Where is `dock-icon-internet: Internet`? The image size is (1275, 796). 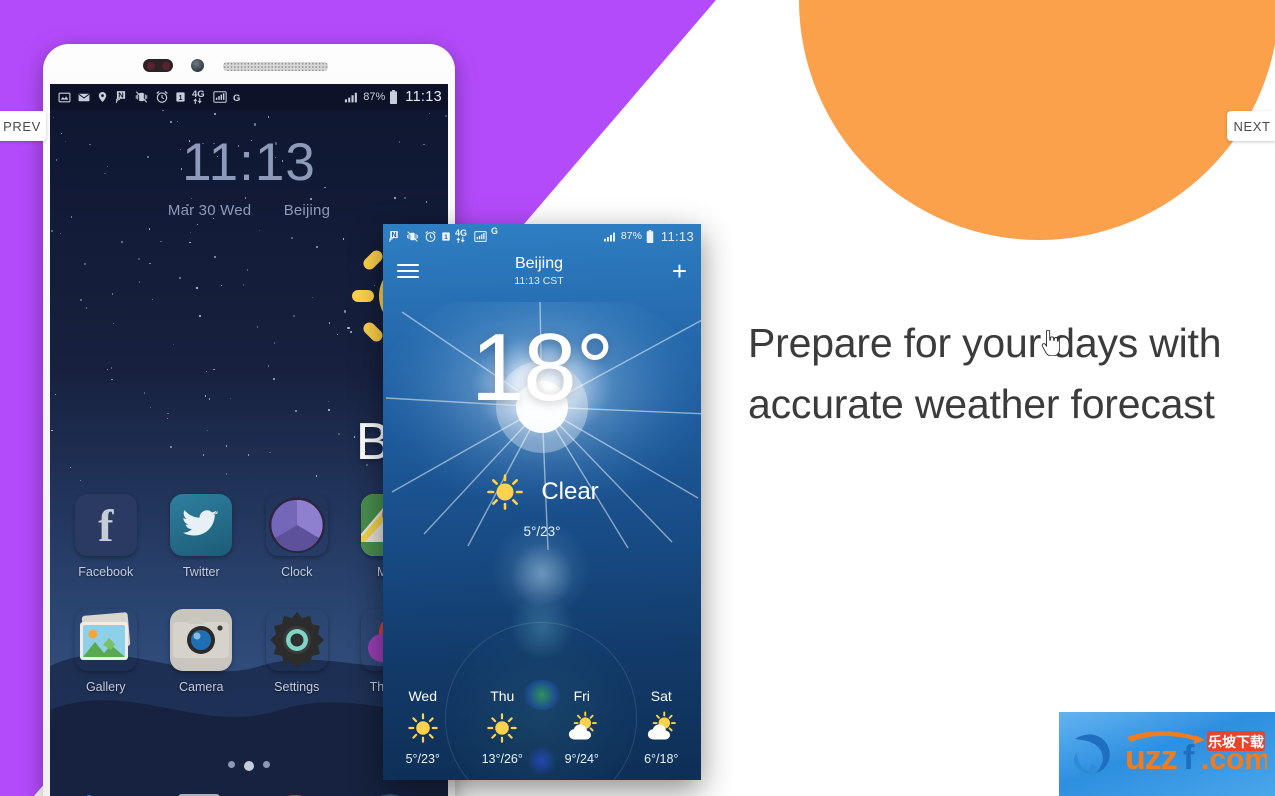 dock-icon-internet: Internet is located at coordinates (393, 792).